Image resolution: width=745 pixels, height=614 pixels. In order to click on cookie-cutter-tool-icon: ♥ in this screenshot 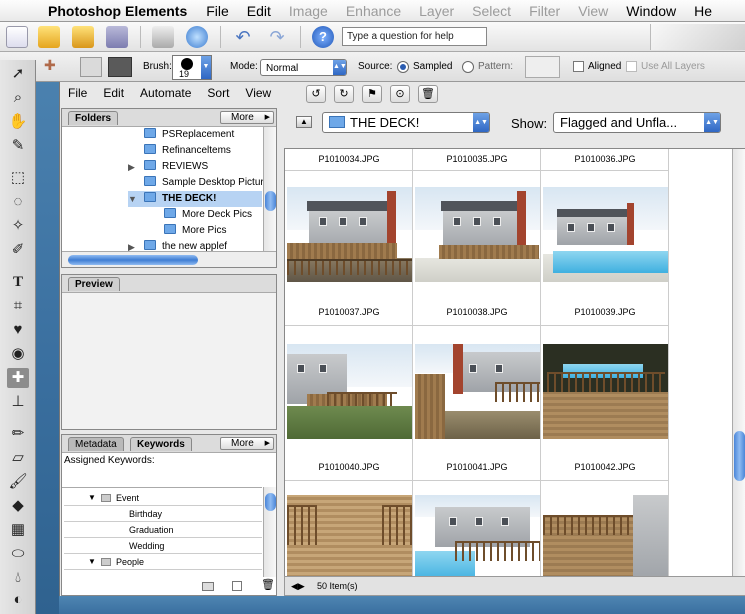, I will do `click(18, 330)`.